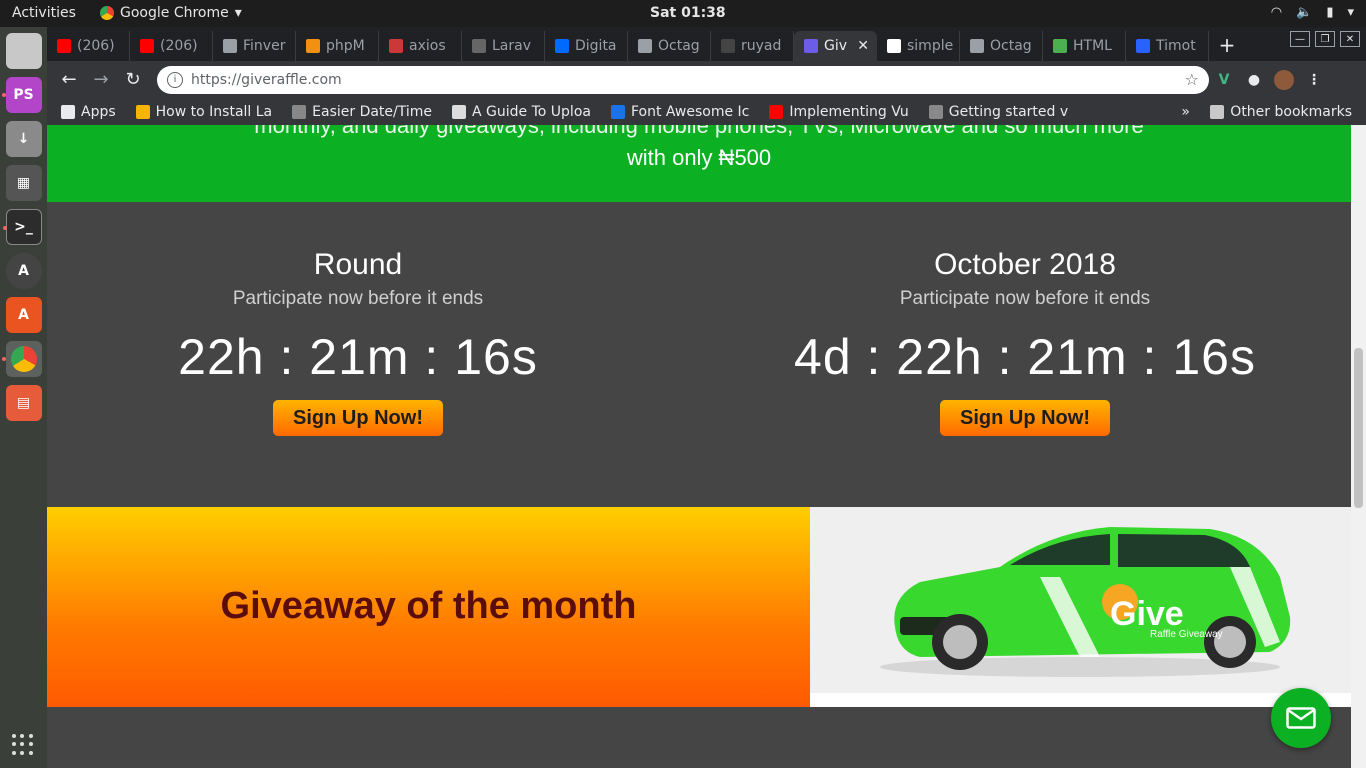 The width and height of the screenshot is (1366, 768). Describe the element at coordinates (22, 227) in the screenshot. I see `terminal-icon: >_` at that location.